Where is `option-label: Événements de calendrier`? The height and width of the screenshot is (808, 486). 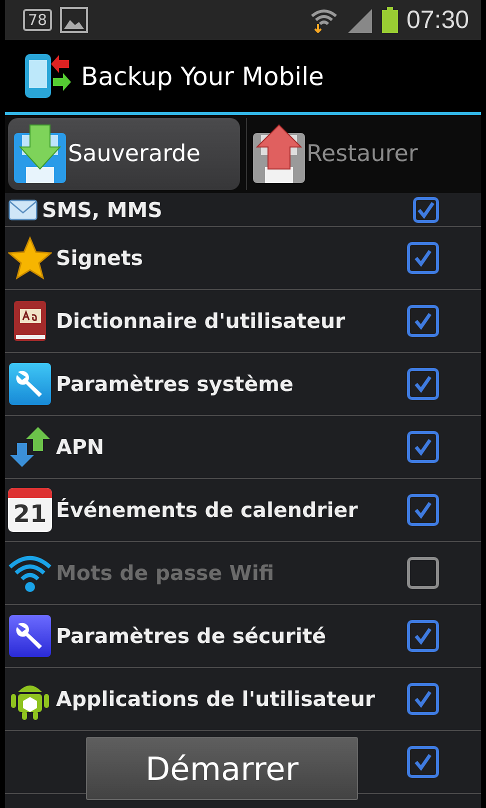 option-label: Événements de calendrier is located at coordinates (207, 510).